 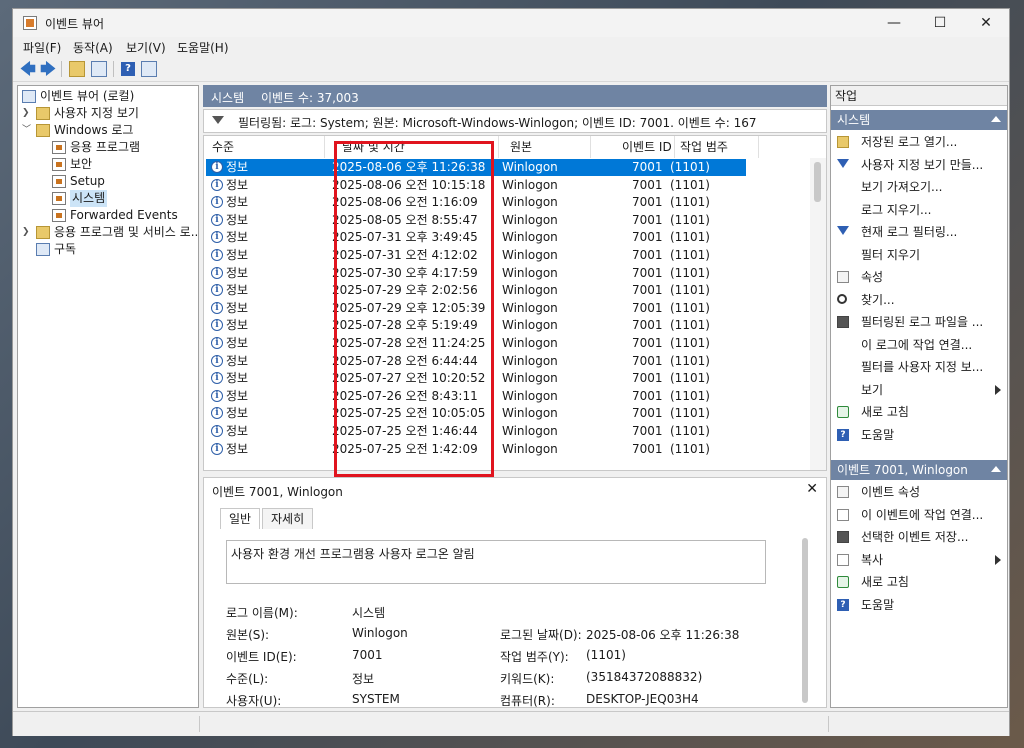 I want to click on menu-view: 보기(V), so click(x=146, y=47).